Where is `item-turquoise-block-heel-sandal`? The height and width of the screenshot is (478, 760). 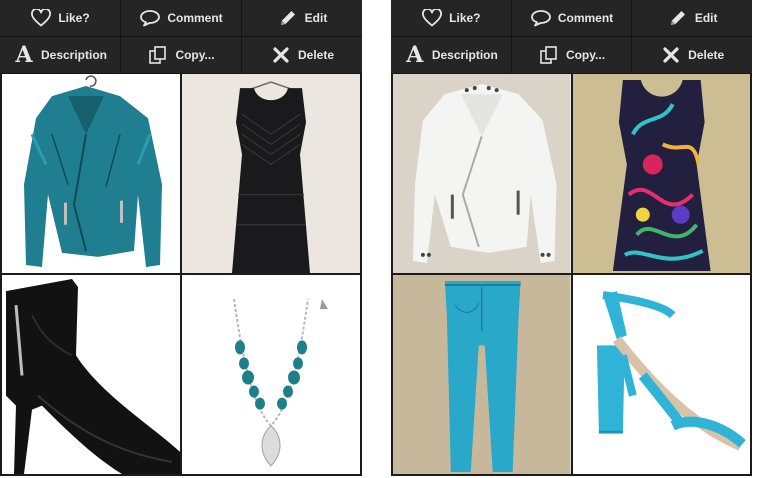 item-turquoise-block-heel-sandal is located at coordinates (661, 374).